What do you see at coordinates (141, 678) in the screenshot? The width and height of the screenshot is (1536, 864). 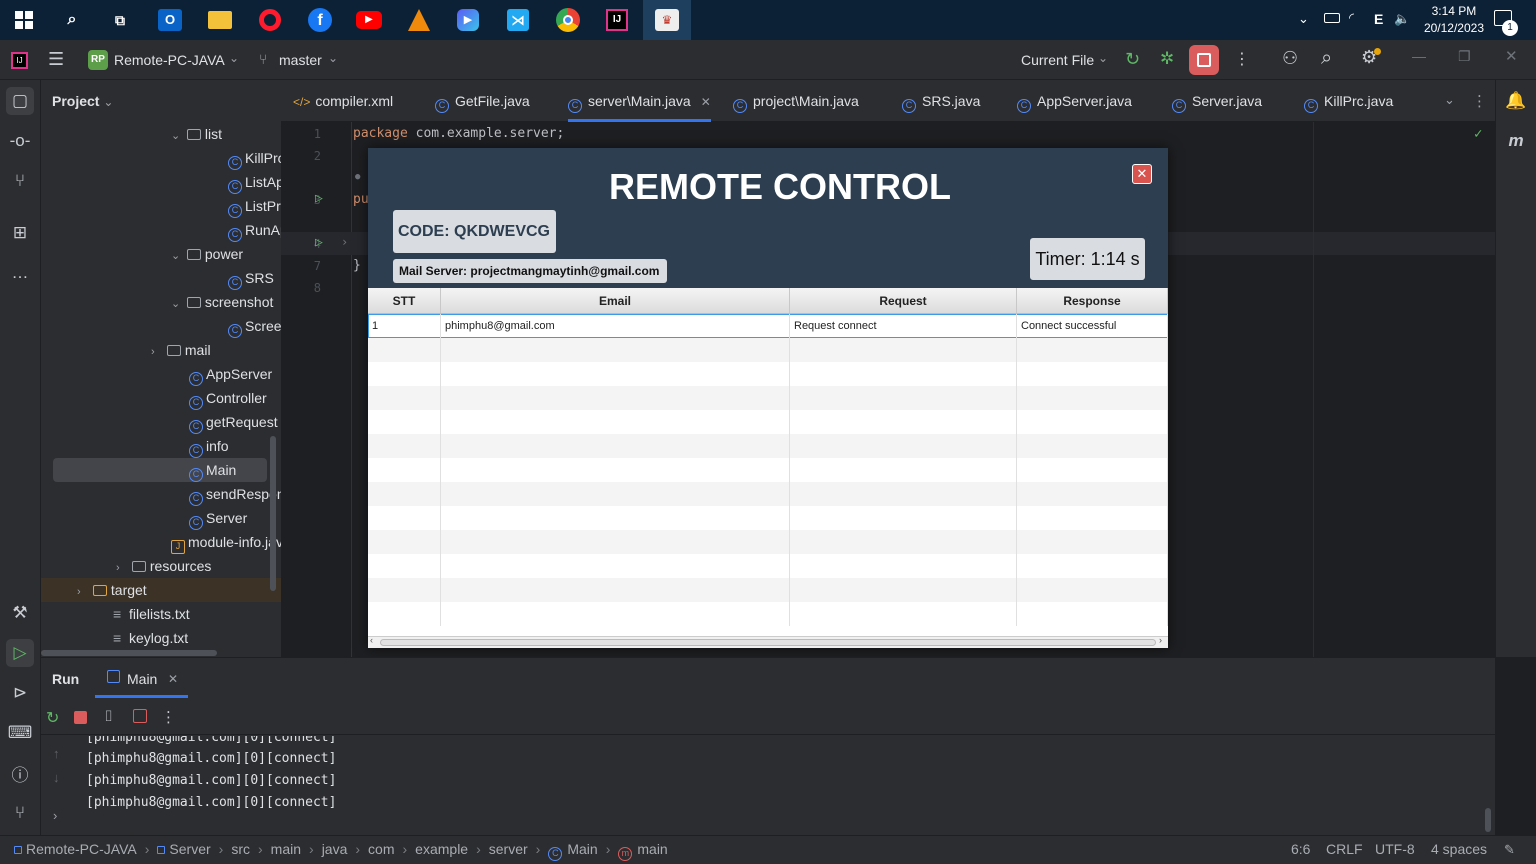 I see `run-tab-main: Main ✕` at bounding box center [141, 678].